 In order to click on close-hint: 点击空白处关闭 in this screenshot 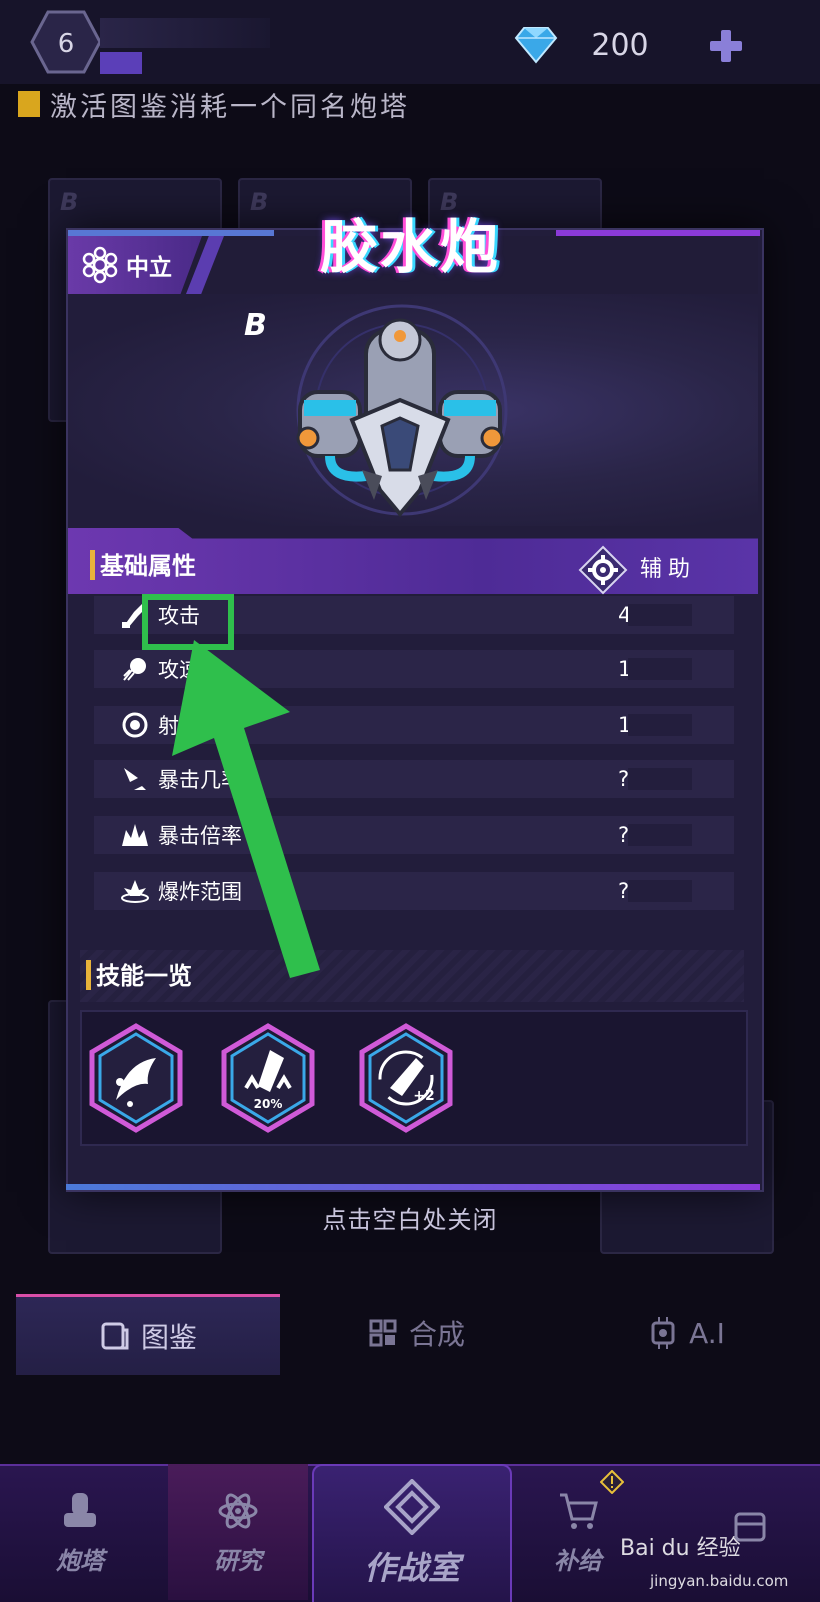, I will do `click(410, 1220)`.